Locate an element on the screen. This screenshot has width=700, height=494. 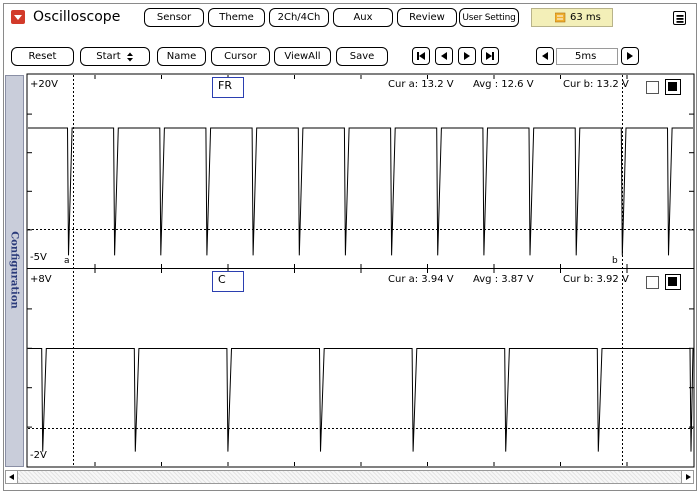
ch2-expand-icon is located at coordinates (673, 282).